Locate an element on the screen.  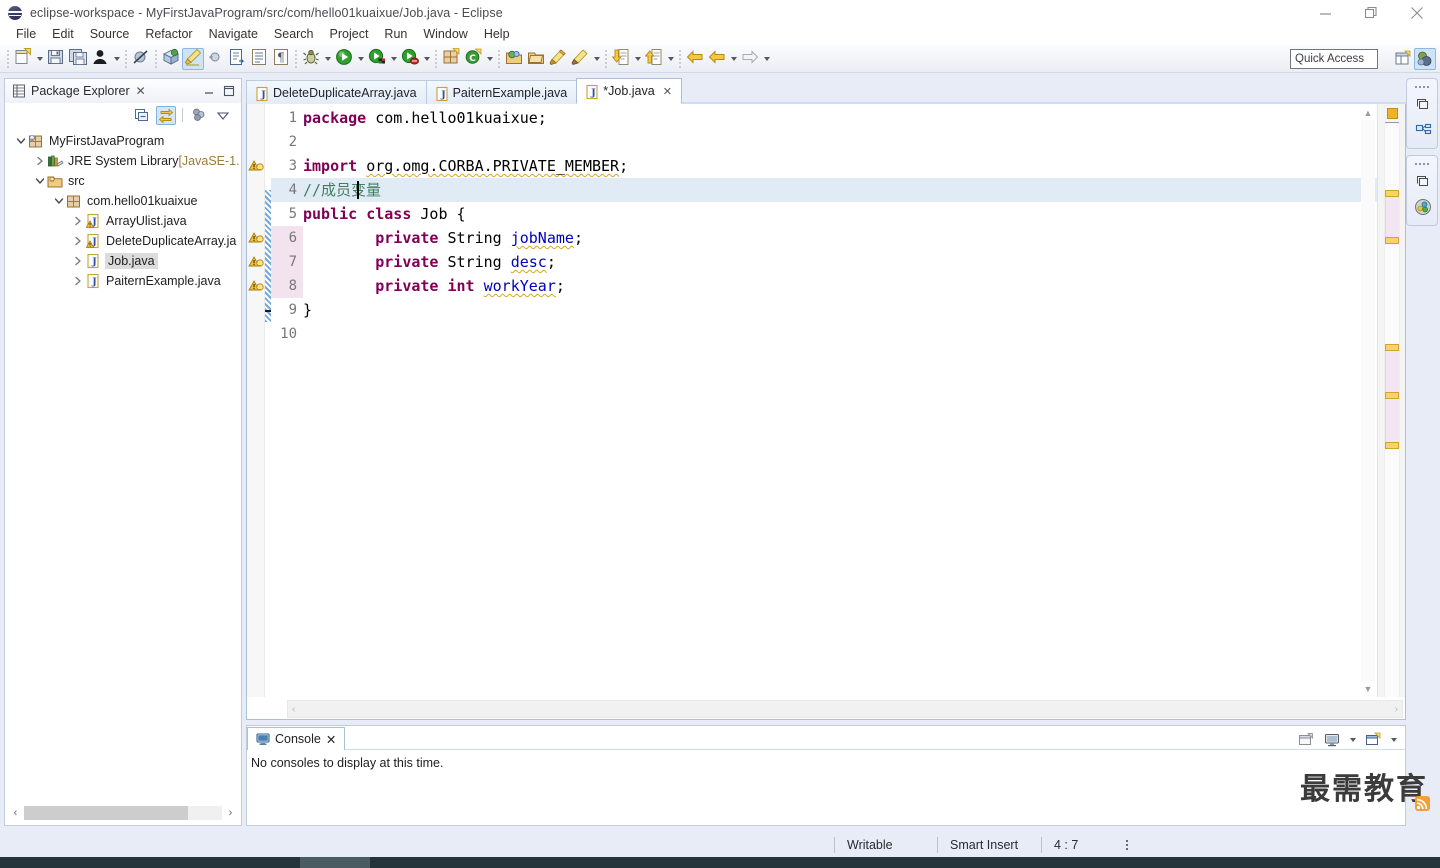
search-button is located at coordinates (536, 59).